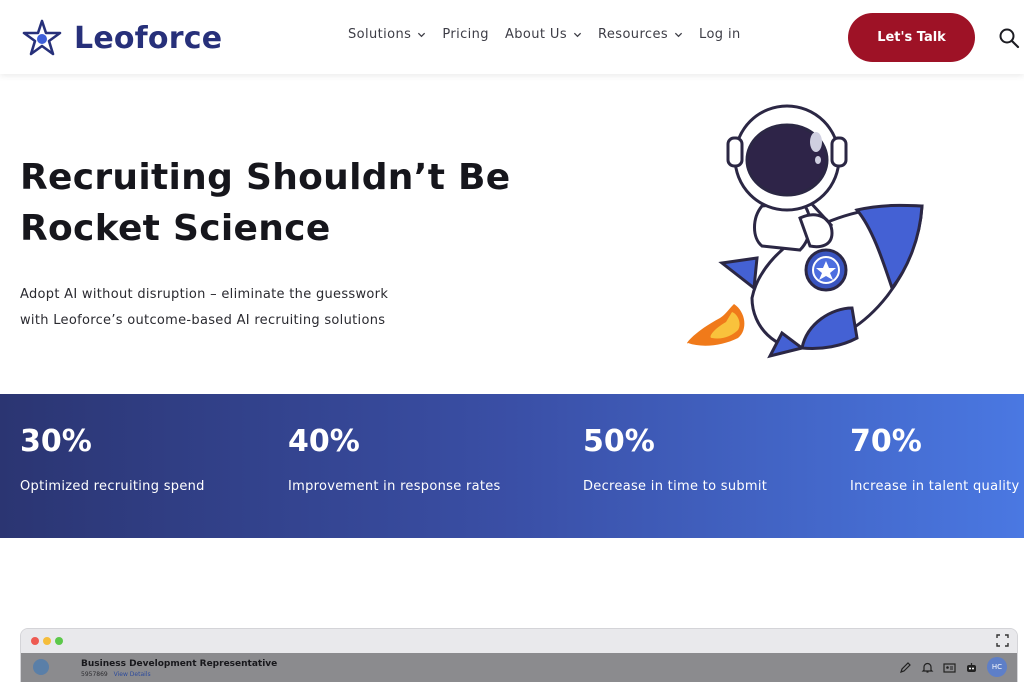 This screenshot has height=682, width=1024. I want to click on nav-item-log-in: Log in, so click(720, 34).